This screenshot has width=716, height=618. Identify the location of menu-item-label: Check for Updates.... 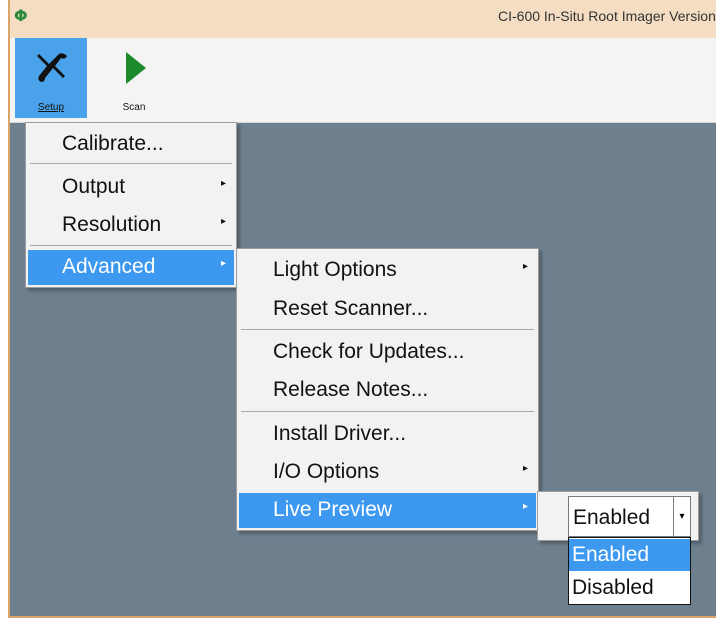
(369, 351).